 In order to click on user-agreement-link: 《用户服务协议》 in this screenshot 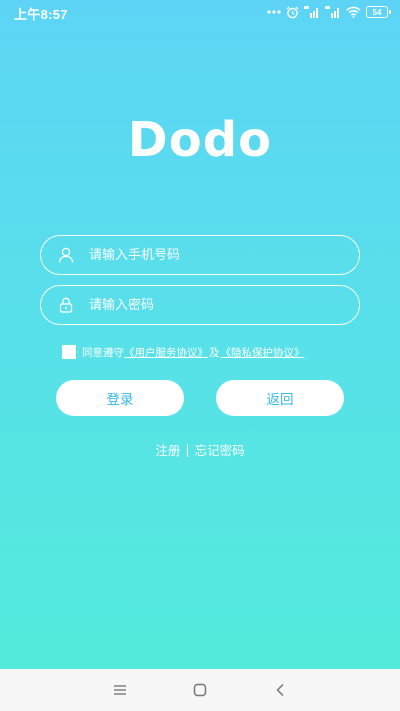, I will do `click(166, 352)`.